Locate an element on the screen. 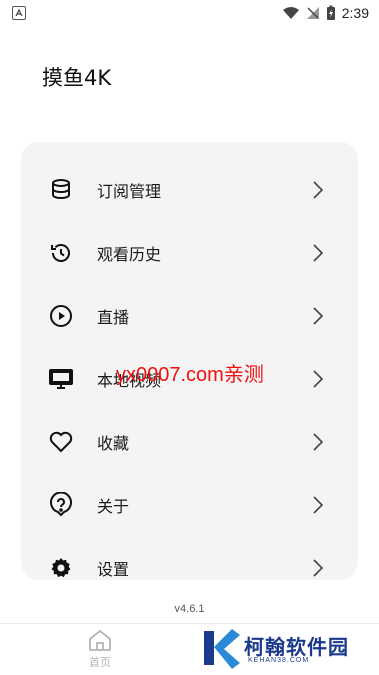 This screenshot has width=379, height=675. menu-label-history: 观看历史 is located at coordinates (129, 254).